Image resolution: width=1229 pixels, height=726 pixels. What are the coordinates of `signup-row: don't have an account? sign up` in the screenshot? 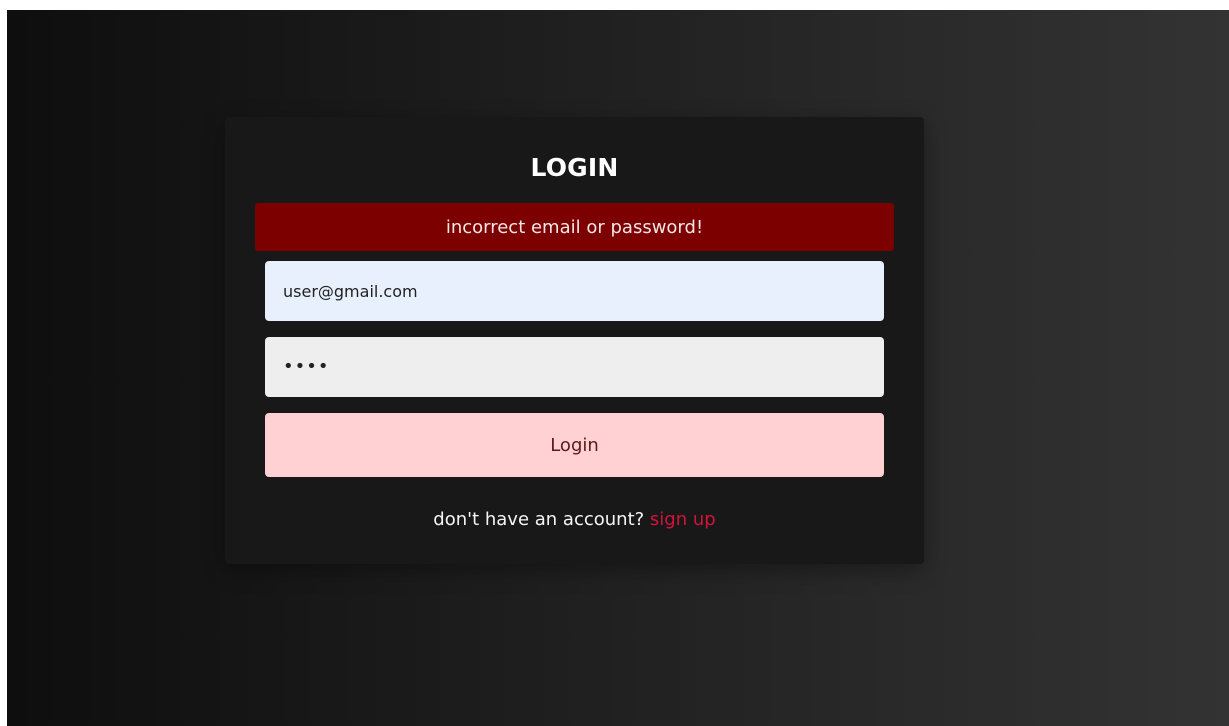 It's located at (574, 519).